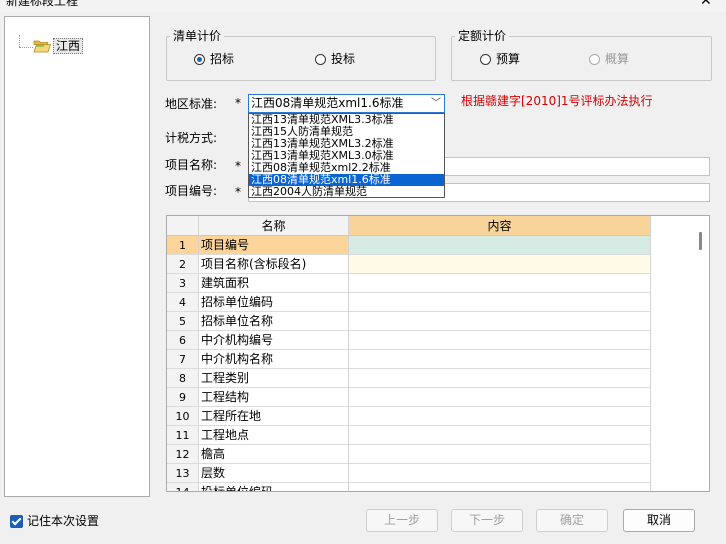 The height and width of the screenshot is (544, 726). I want to click on table-row: 8 工程类别, so click(409, 378).